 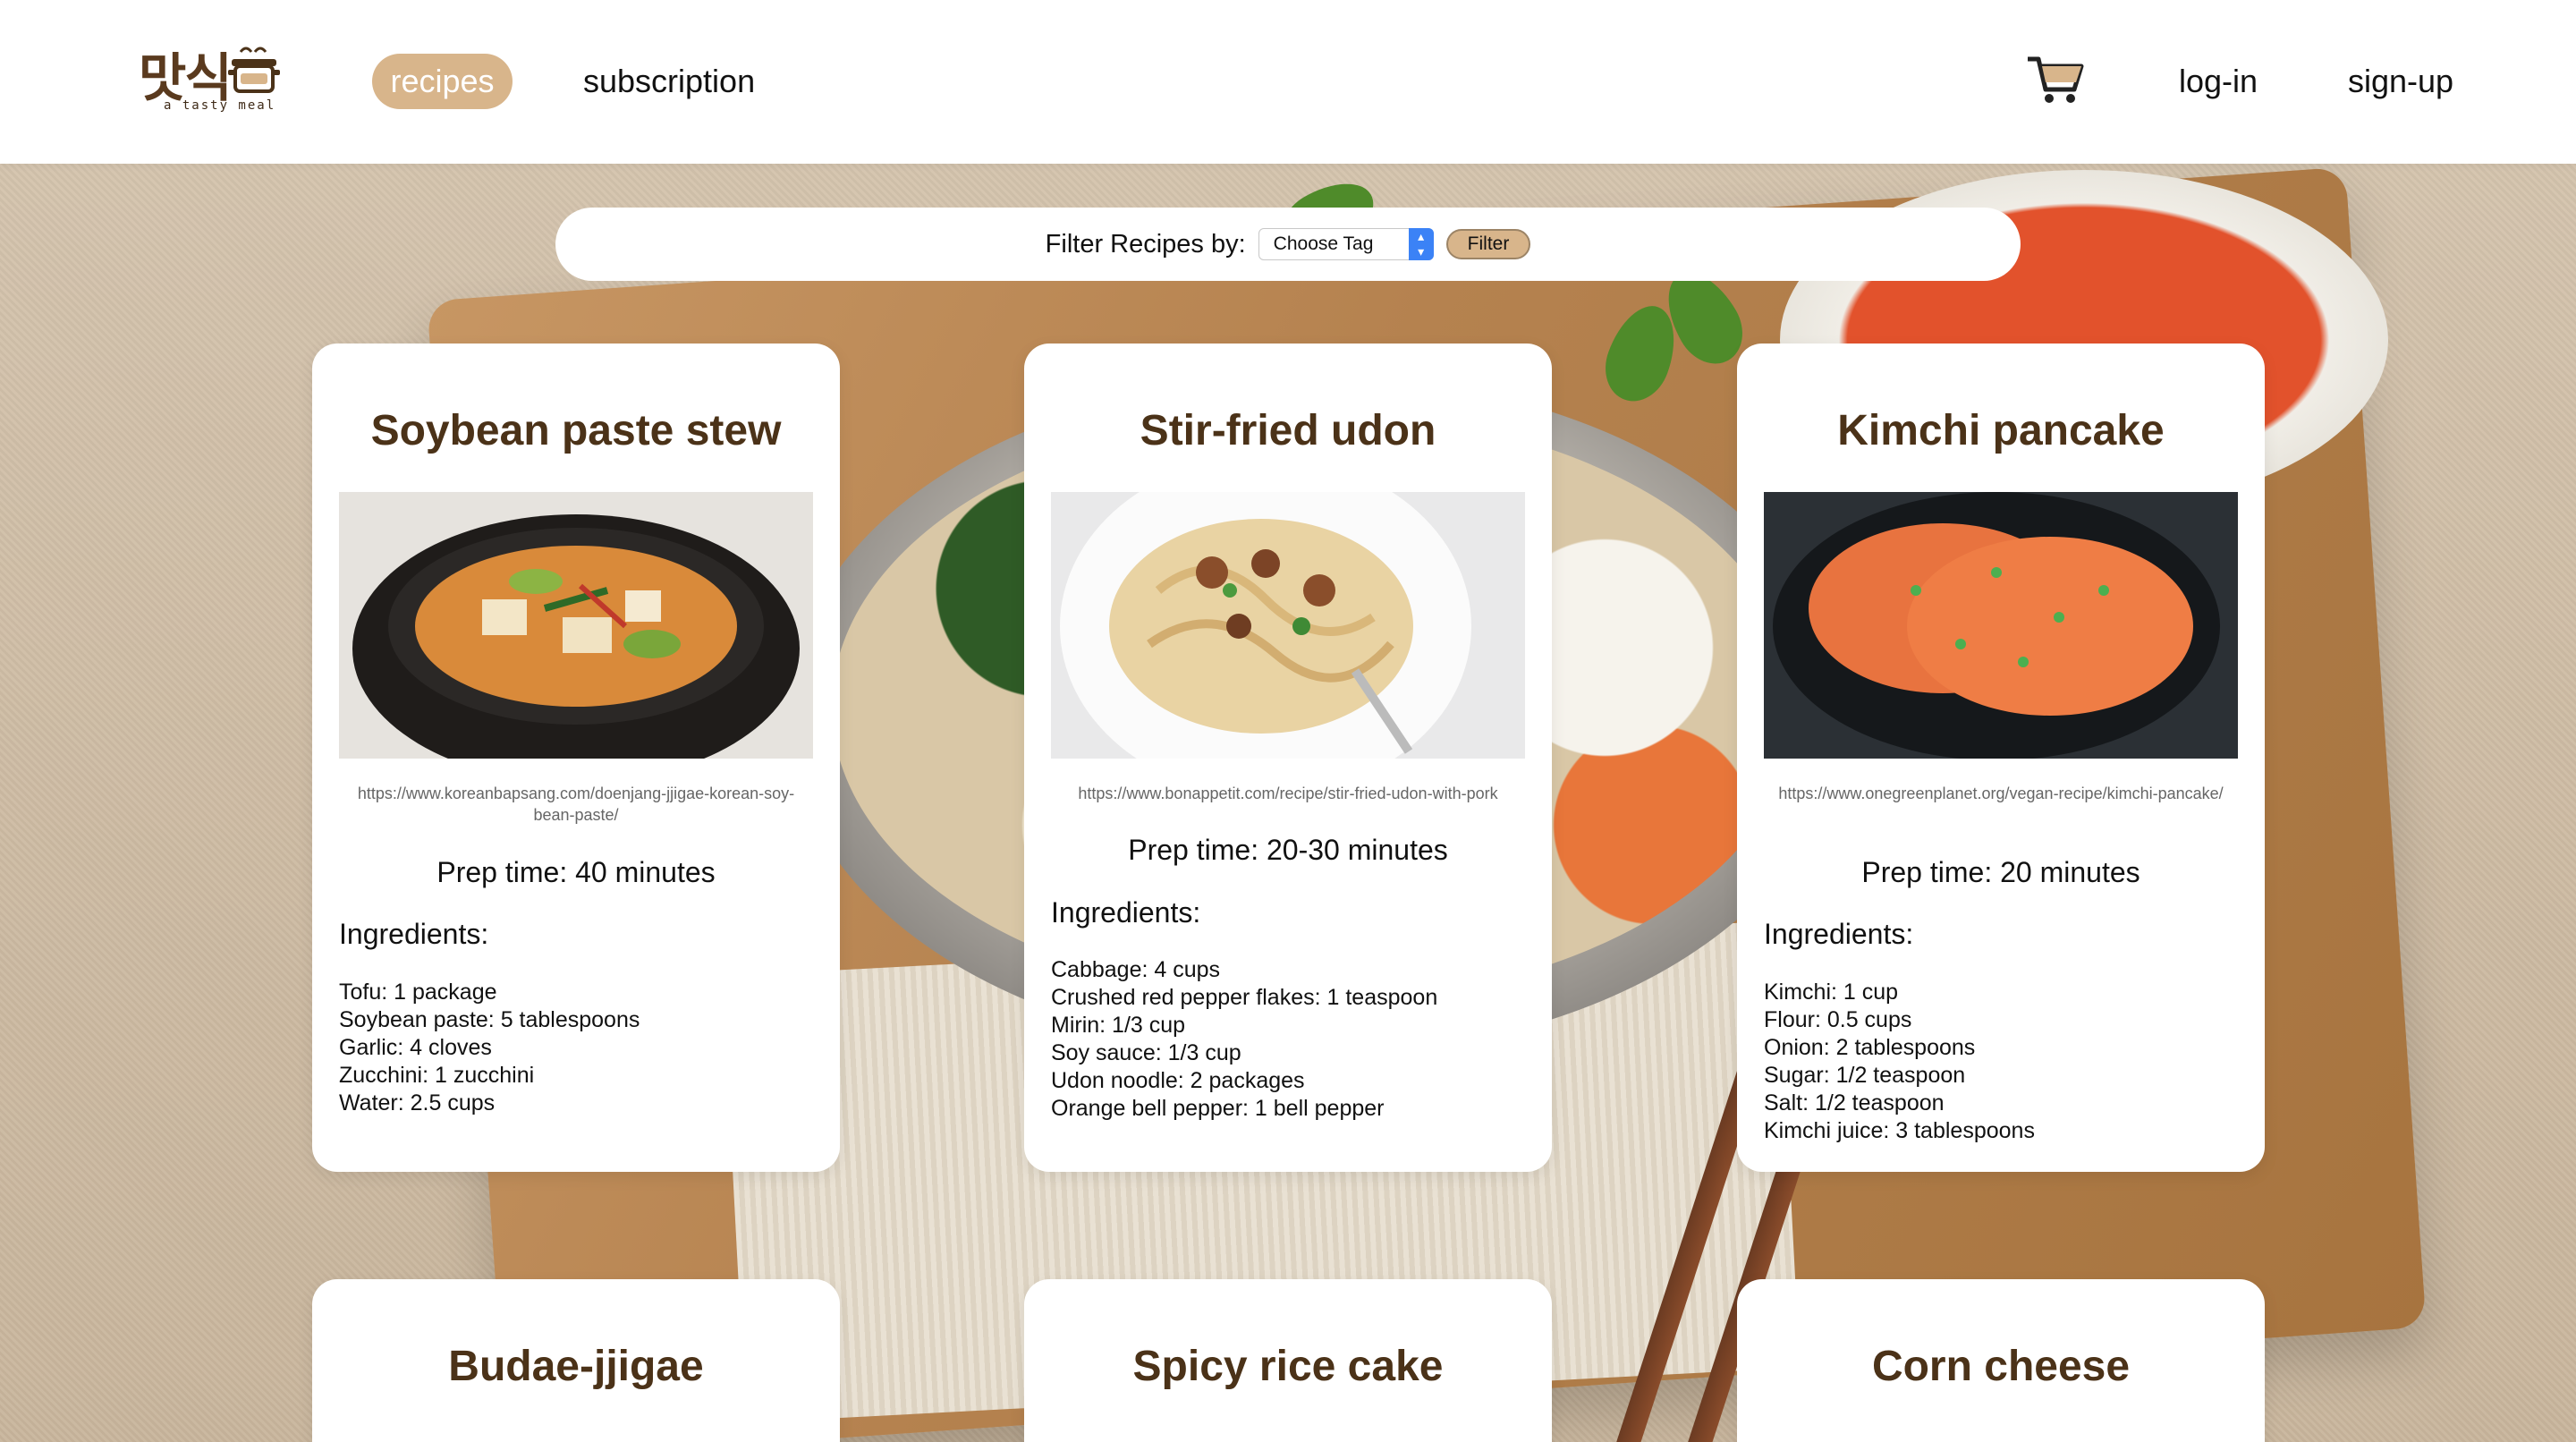 I want to click on tag-select: Choose Tag ▴ ▾, so click(x=1346, y=244).